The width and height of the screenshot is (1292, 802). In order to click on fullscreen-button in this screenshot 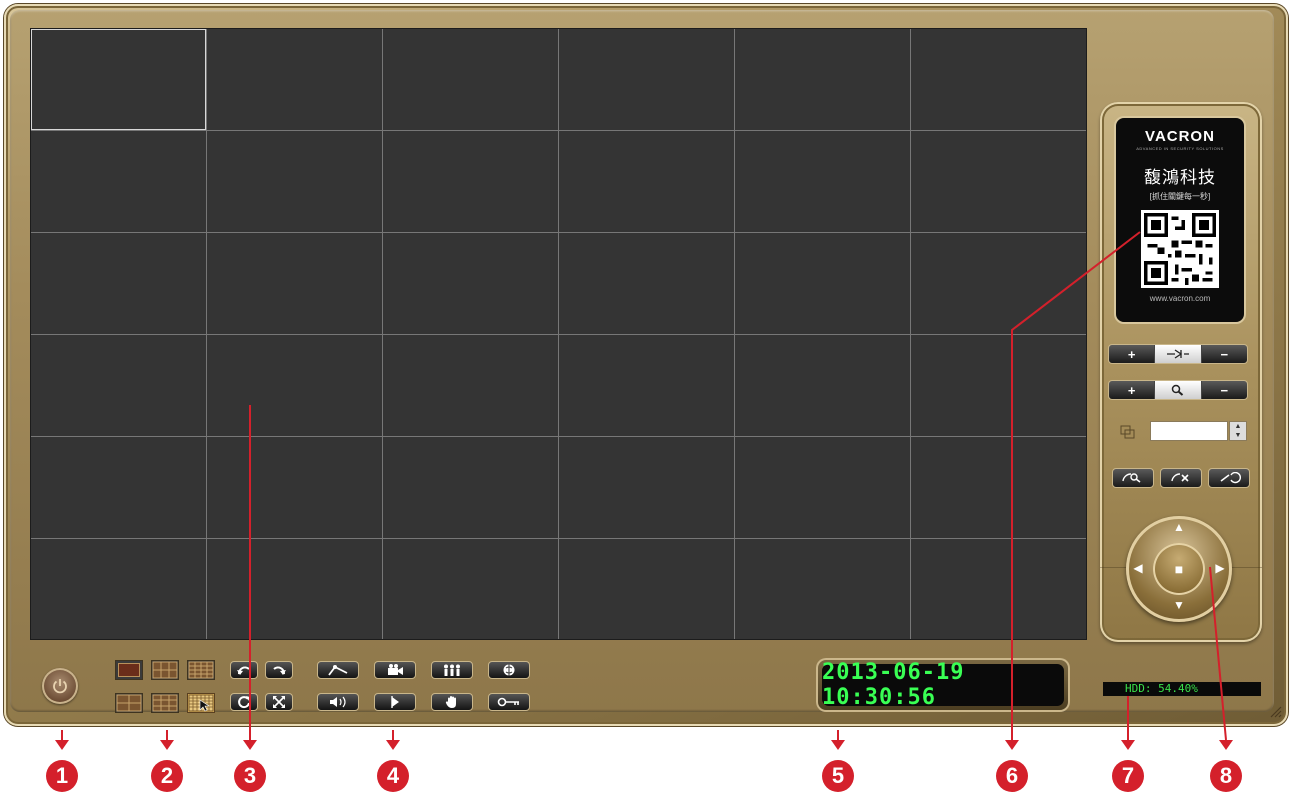, I will do `click(279, 702)`.